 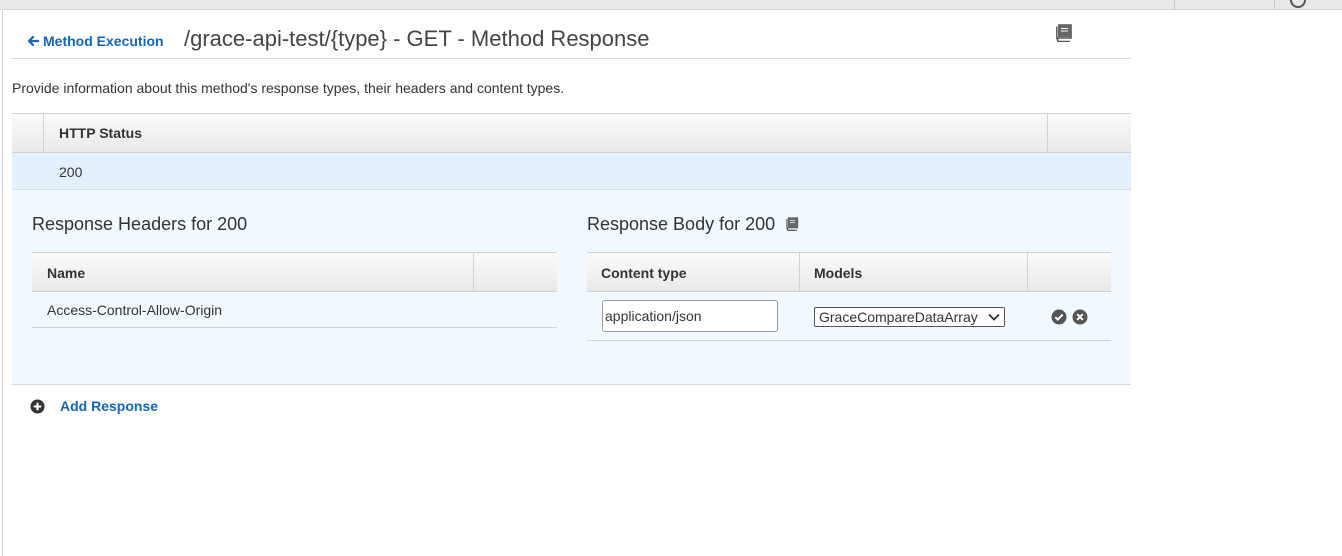 What do you see at coordinates (644, 273) in the screenshot?
I see `content-type-column-header: Content type` at bounding box center [644, 273].